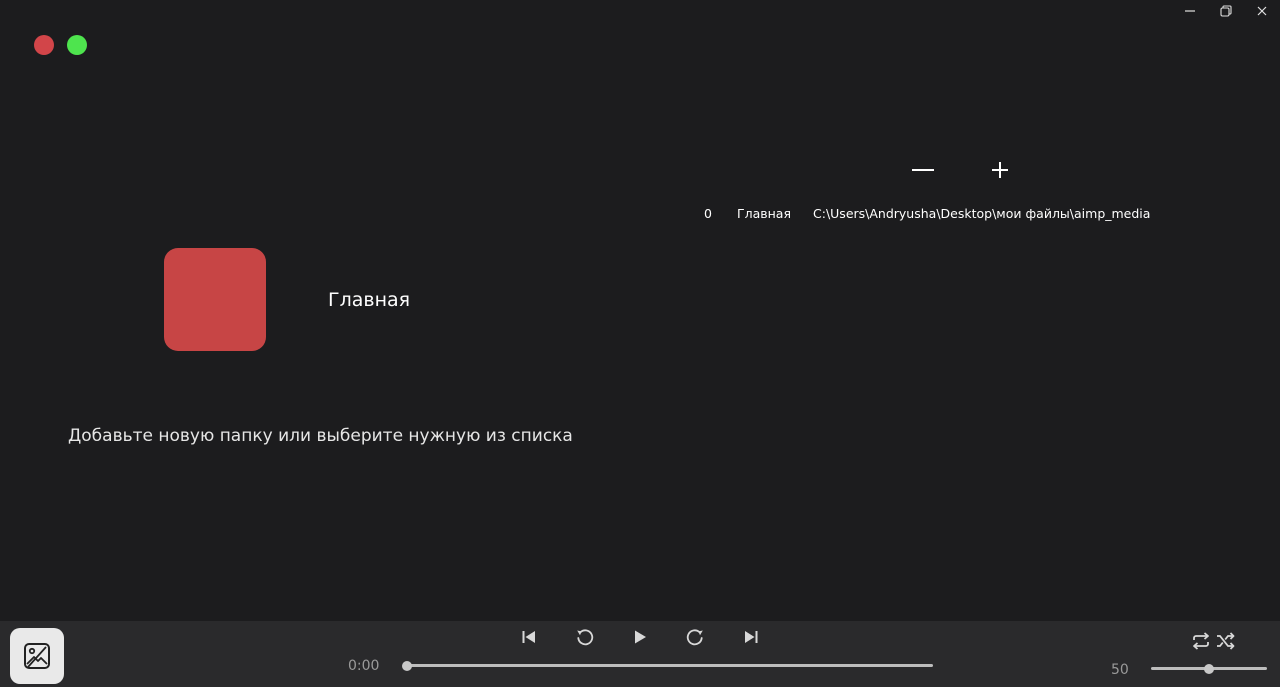 The image size is (1280, 687). Describe the element at coordinates (708, 213) in the screenshot. I see `folder-index: 0` at that location.